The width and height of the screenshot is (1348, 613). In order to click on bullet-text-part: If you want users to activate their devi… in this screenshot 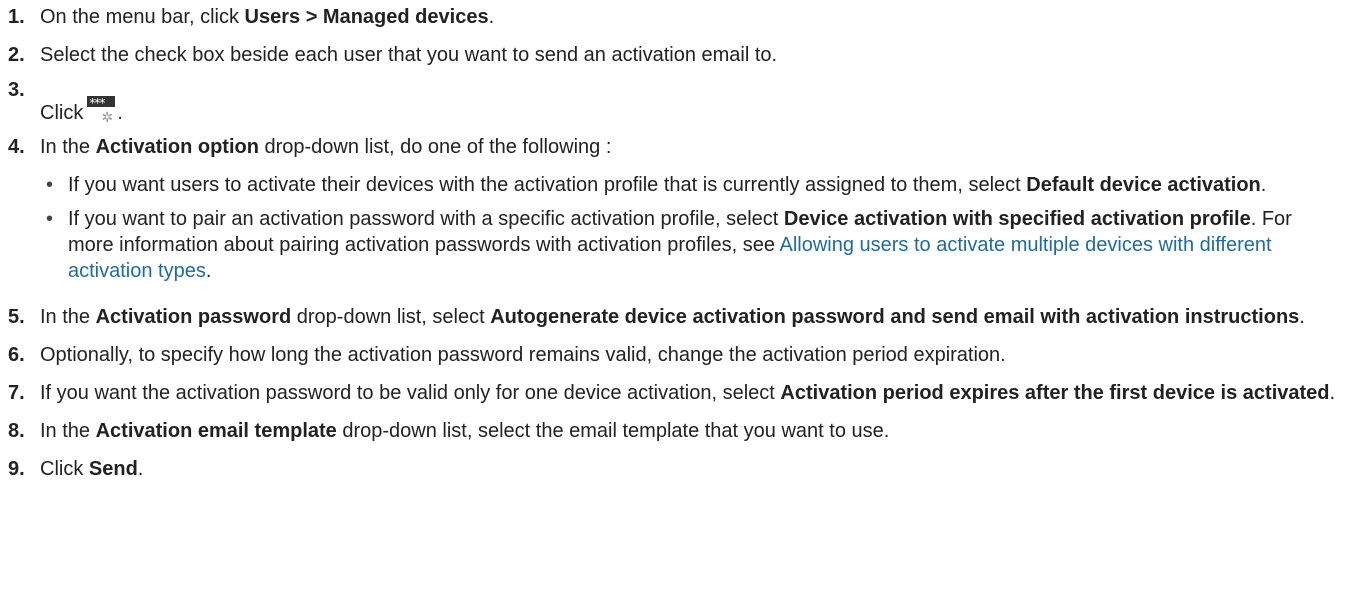, I will do `click(547, 185)`.